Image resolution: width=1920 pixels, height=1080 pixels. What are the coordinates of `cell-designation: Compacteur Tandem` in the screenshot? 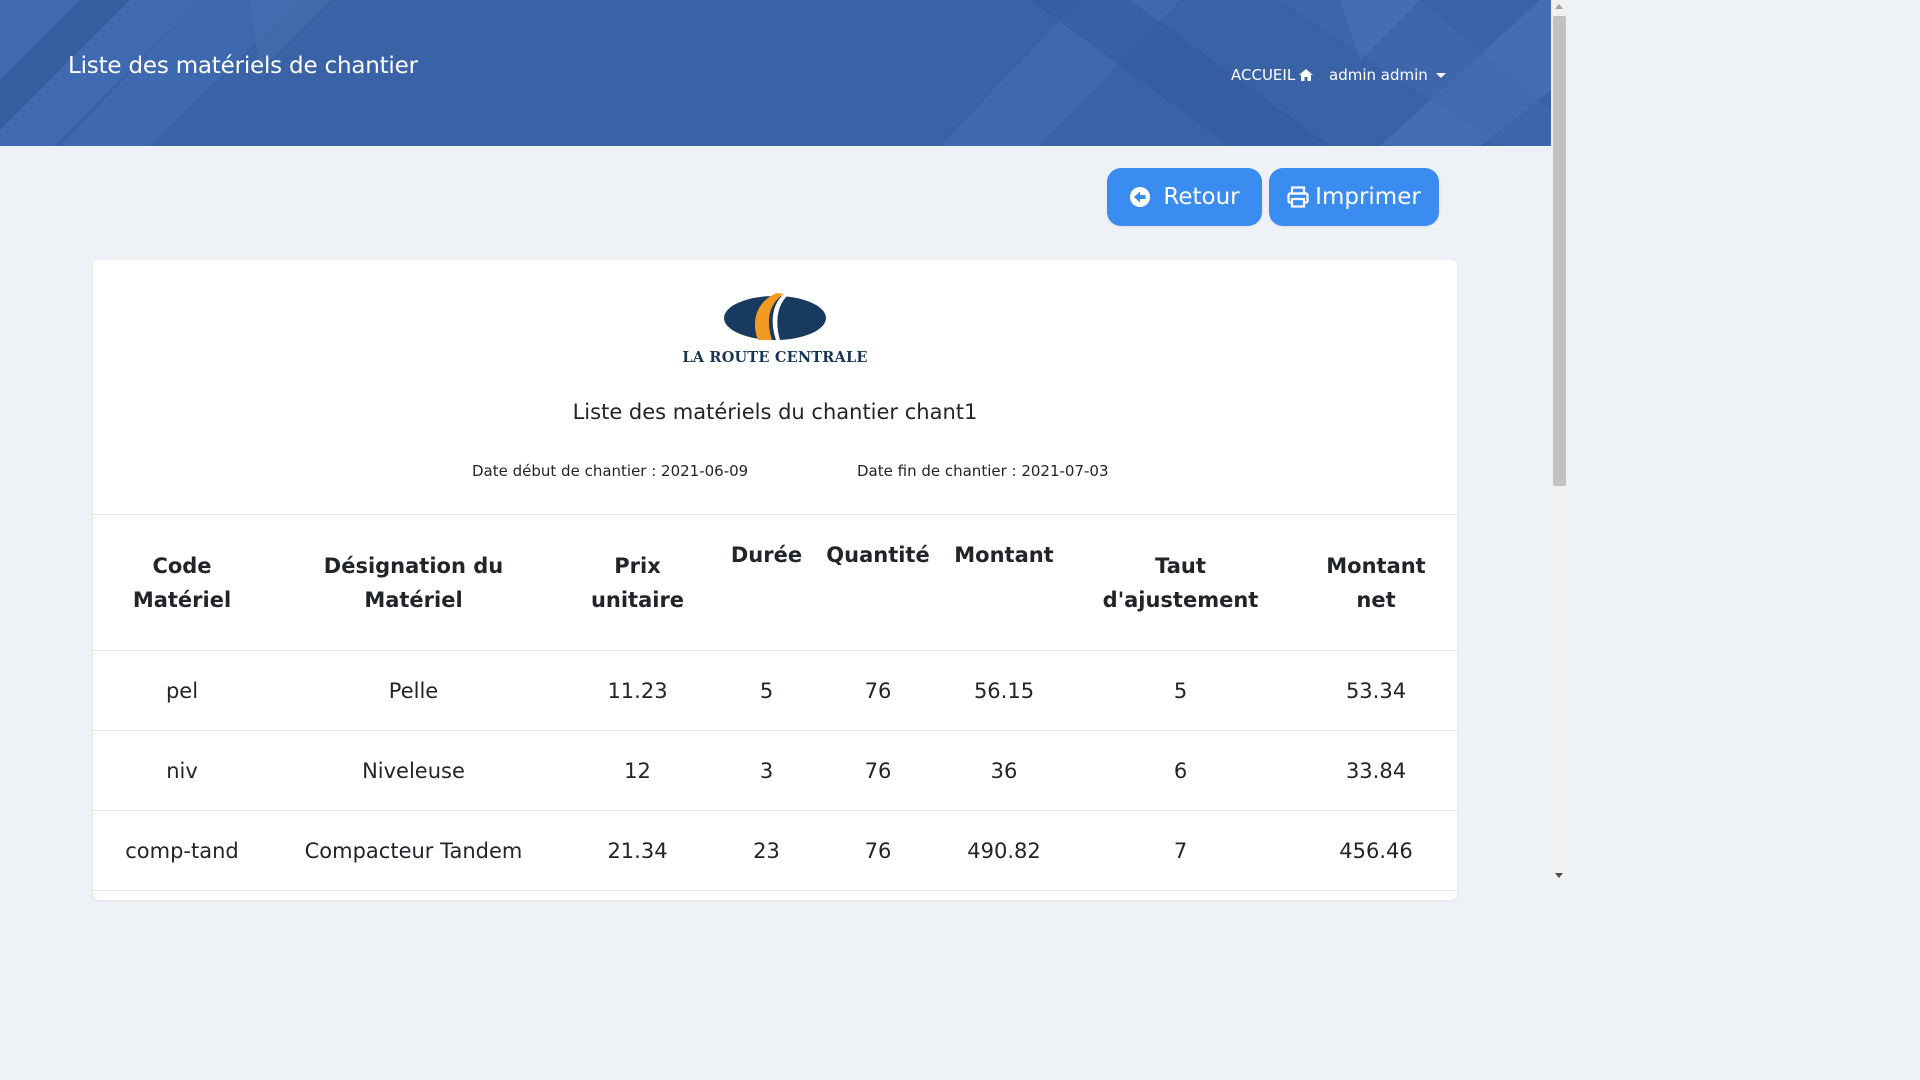 It's located at (413, 850).